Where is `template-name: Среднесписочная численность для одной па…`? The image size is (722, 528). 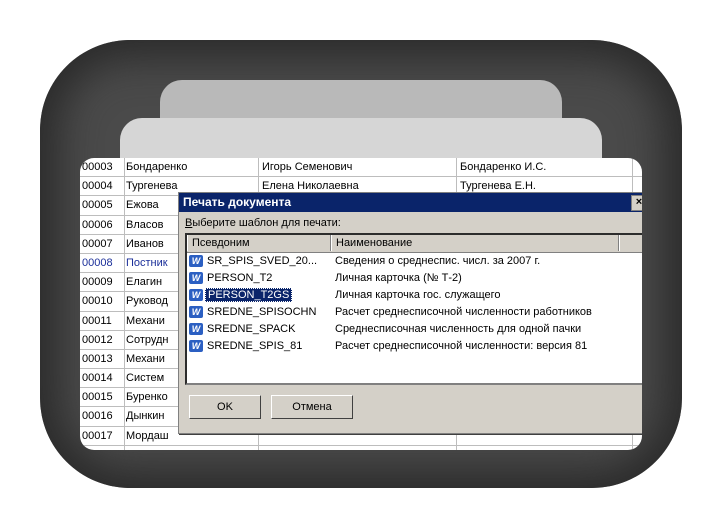 template-name: Среднесписочная численность для одной па… is located at coordinates (458, 329).